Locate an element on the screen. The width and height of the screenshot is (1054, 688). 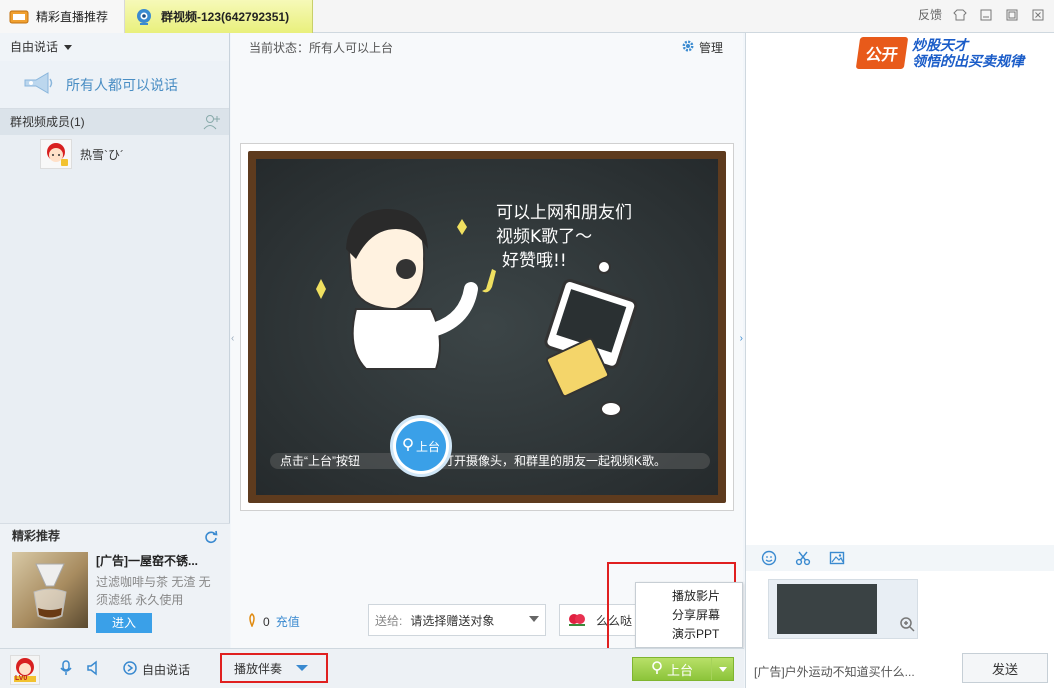
banner-logo: 公开 is located at coordinates (882, 53).